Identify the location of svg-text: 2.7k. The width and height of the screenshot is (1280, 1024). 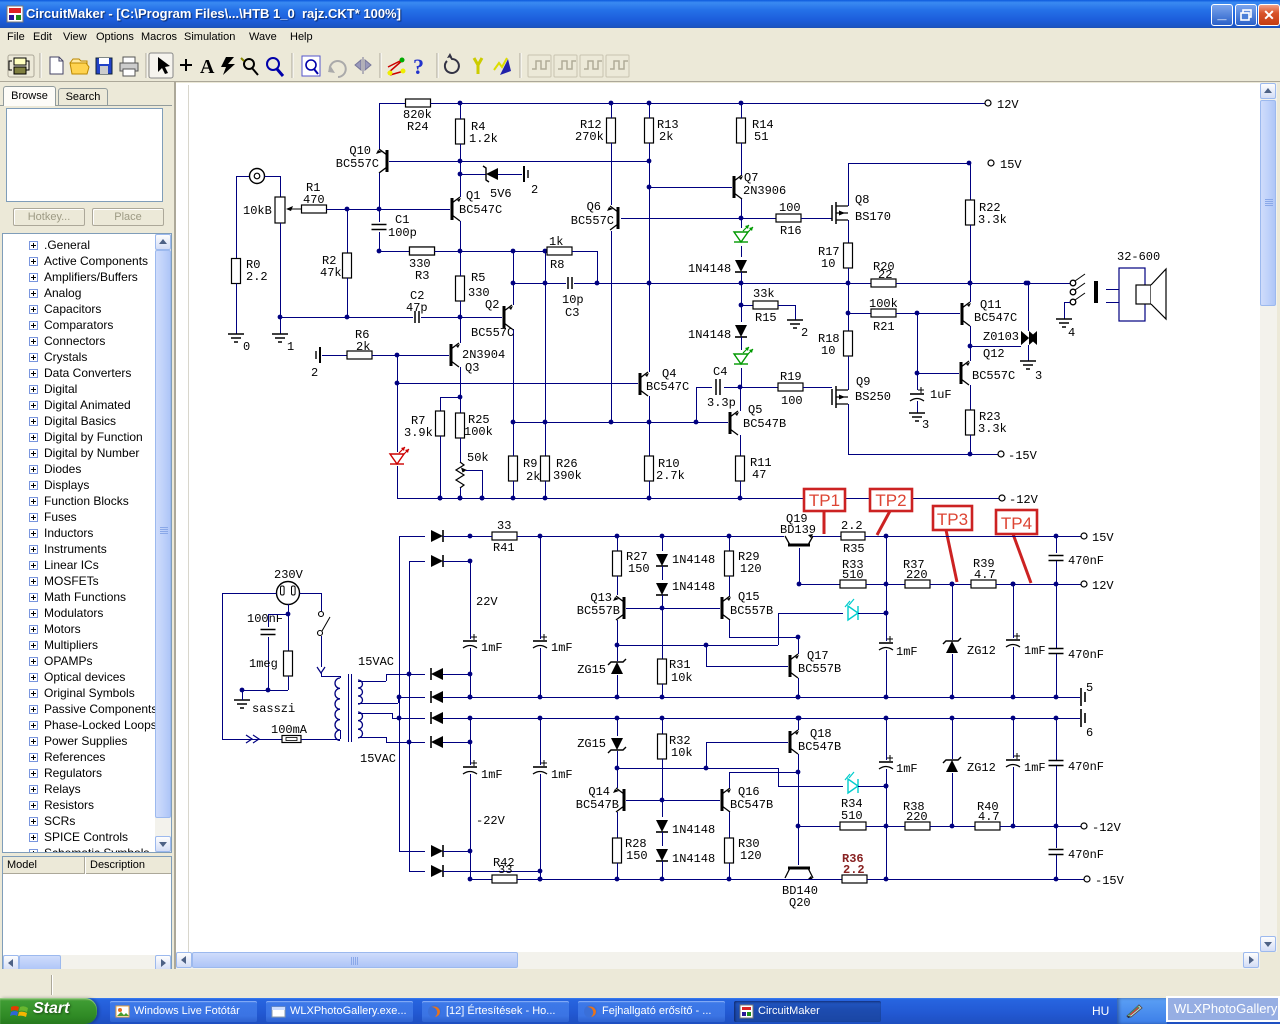
(670, 476).